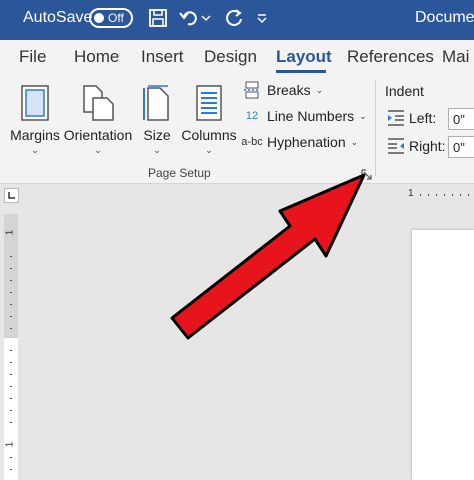 This screenshot has height=480, width=474. What do you see at coordinates (304, 57) in the screenshot?
I see `tab-layout: Layout` at bounding box center [304, 57].